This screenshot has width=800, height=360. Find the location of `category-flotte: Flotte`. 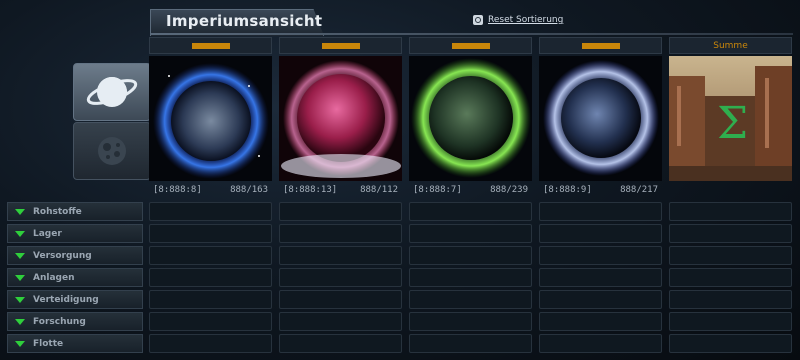

category-flotte: Flotte is located at coordinates (75, 343).